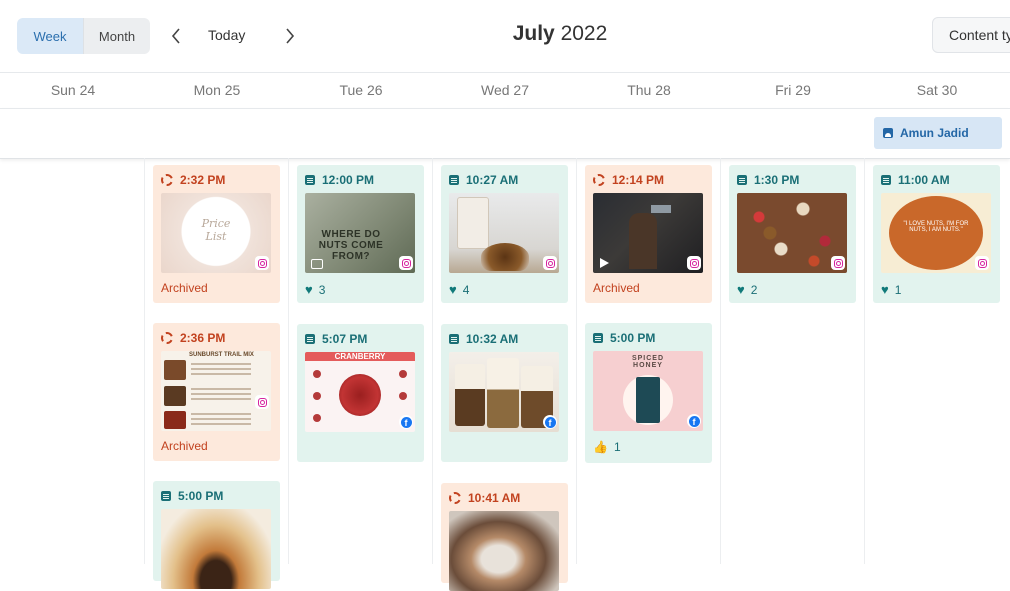 The width and height of the screenshot is (1010, 591). I want to click on post-card: 12:00 PM WHERE DO NUTS COME FROM? ♥ 3, so click(360, 234).